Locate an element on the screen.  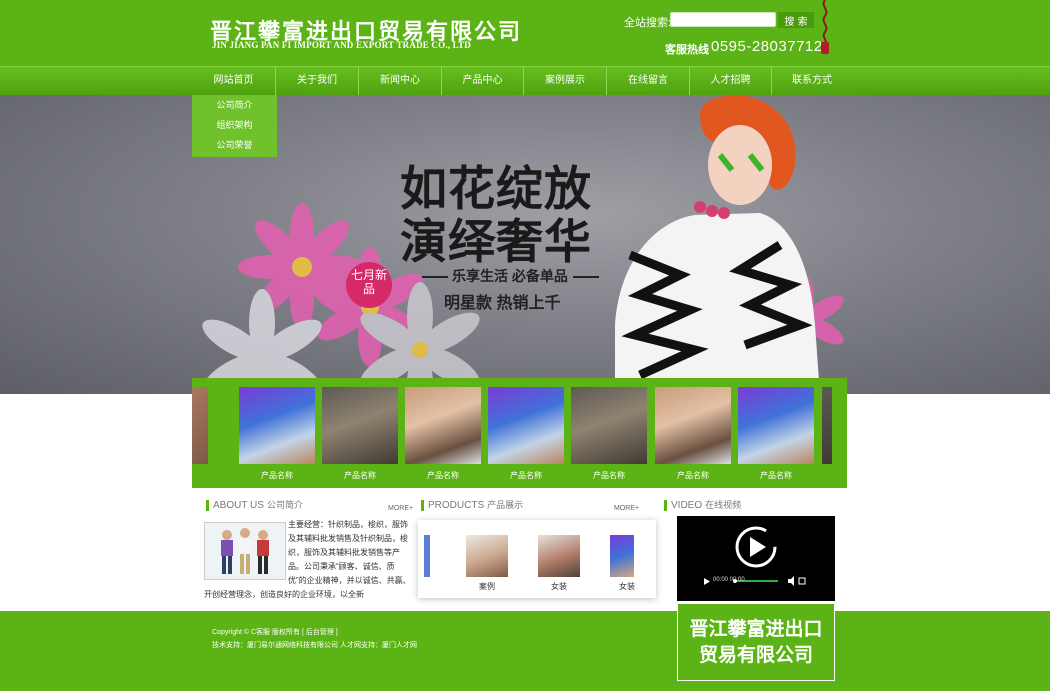
about-section-title: ABOUT US 公司简介 is located at coordinates (254, 505).